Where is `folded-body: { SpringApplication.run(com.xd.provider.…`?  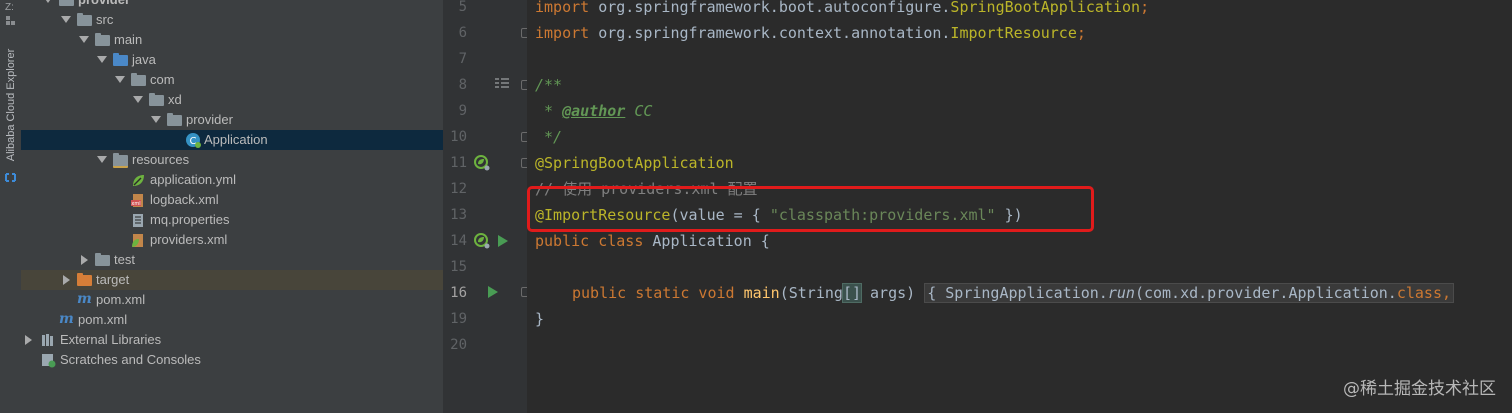
folded-body: { SpringApplication.run(com.xd.provider.… is located at coordinates (1189, 293).